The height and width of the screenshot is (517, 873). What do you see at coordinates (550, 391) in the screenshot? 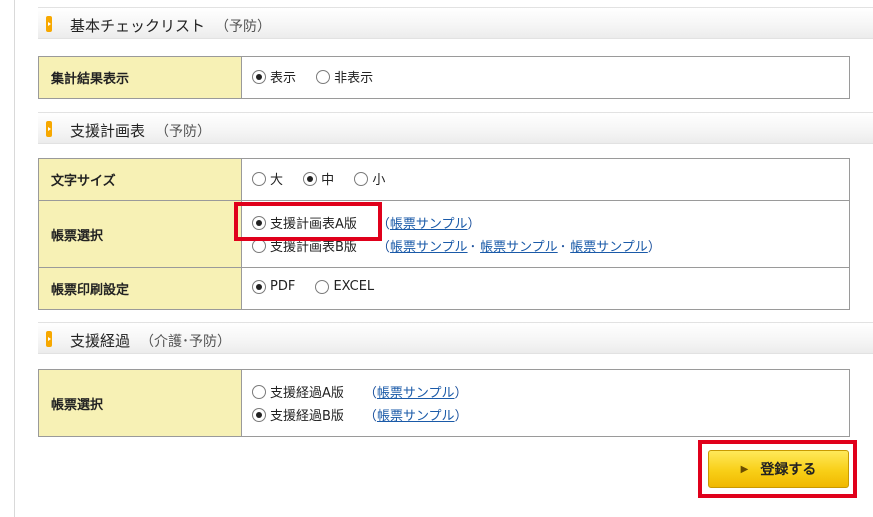
I see `form-option-line: 支援経過A版 （帳票サンプル）` at bounding box center [550, 391].